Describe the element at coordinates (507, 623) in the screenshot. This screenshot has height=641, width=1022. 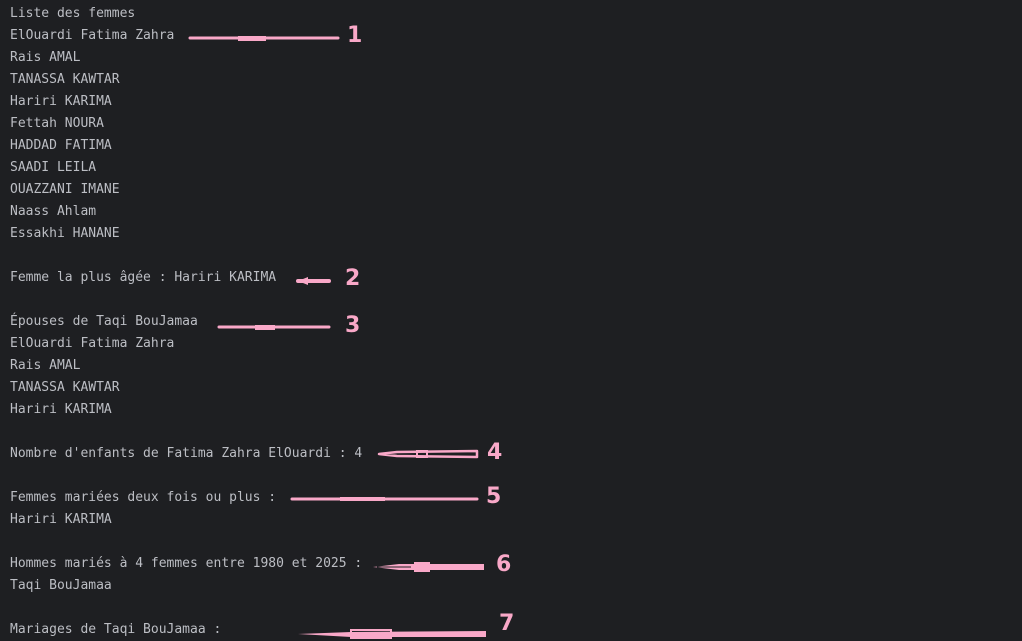
I see `annotation-number: 7` at that location.